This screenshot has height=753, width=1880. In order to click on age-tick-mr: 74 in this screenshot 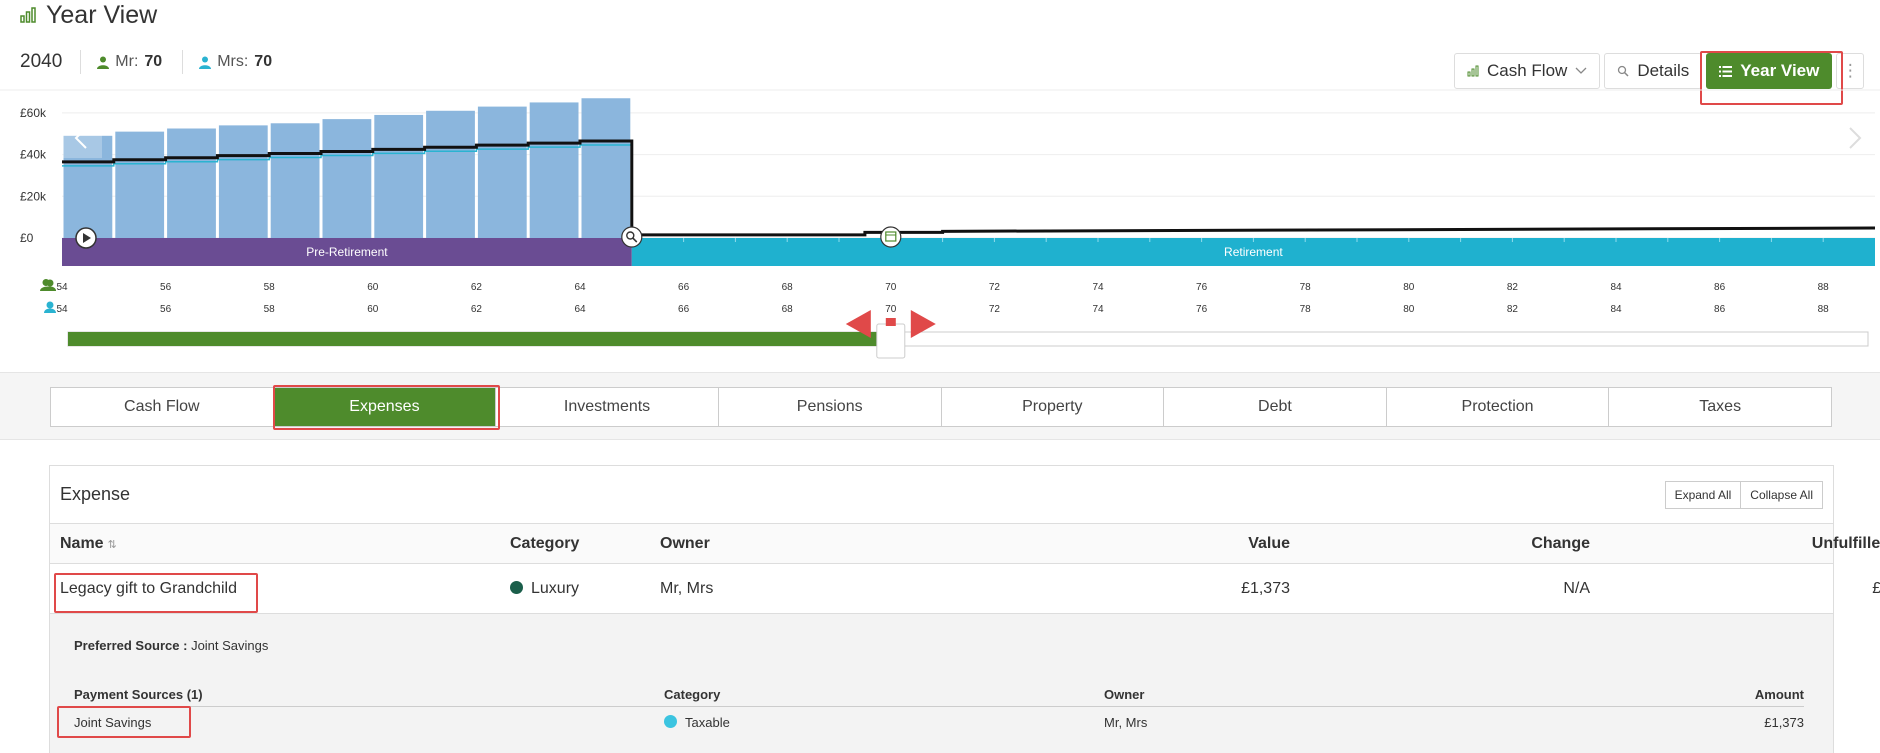, I will do `click(1098, 287)`.